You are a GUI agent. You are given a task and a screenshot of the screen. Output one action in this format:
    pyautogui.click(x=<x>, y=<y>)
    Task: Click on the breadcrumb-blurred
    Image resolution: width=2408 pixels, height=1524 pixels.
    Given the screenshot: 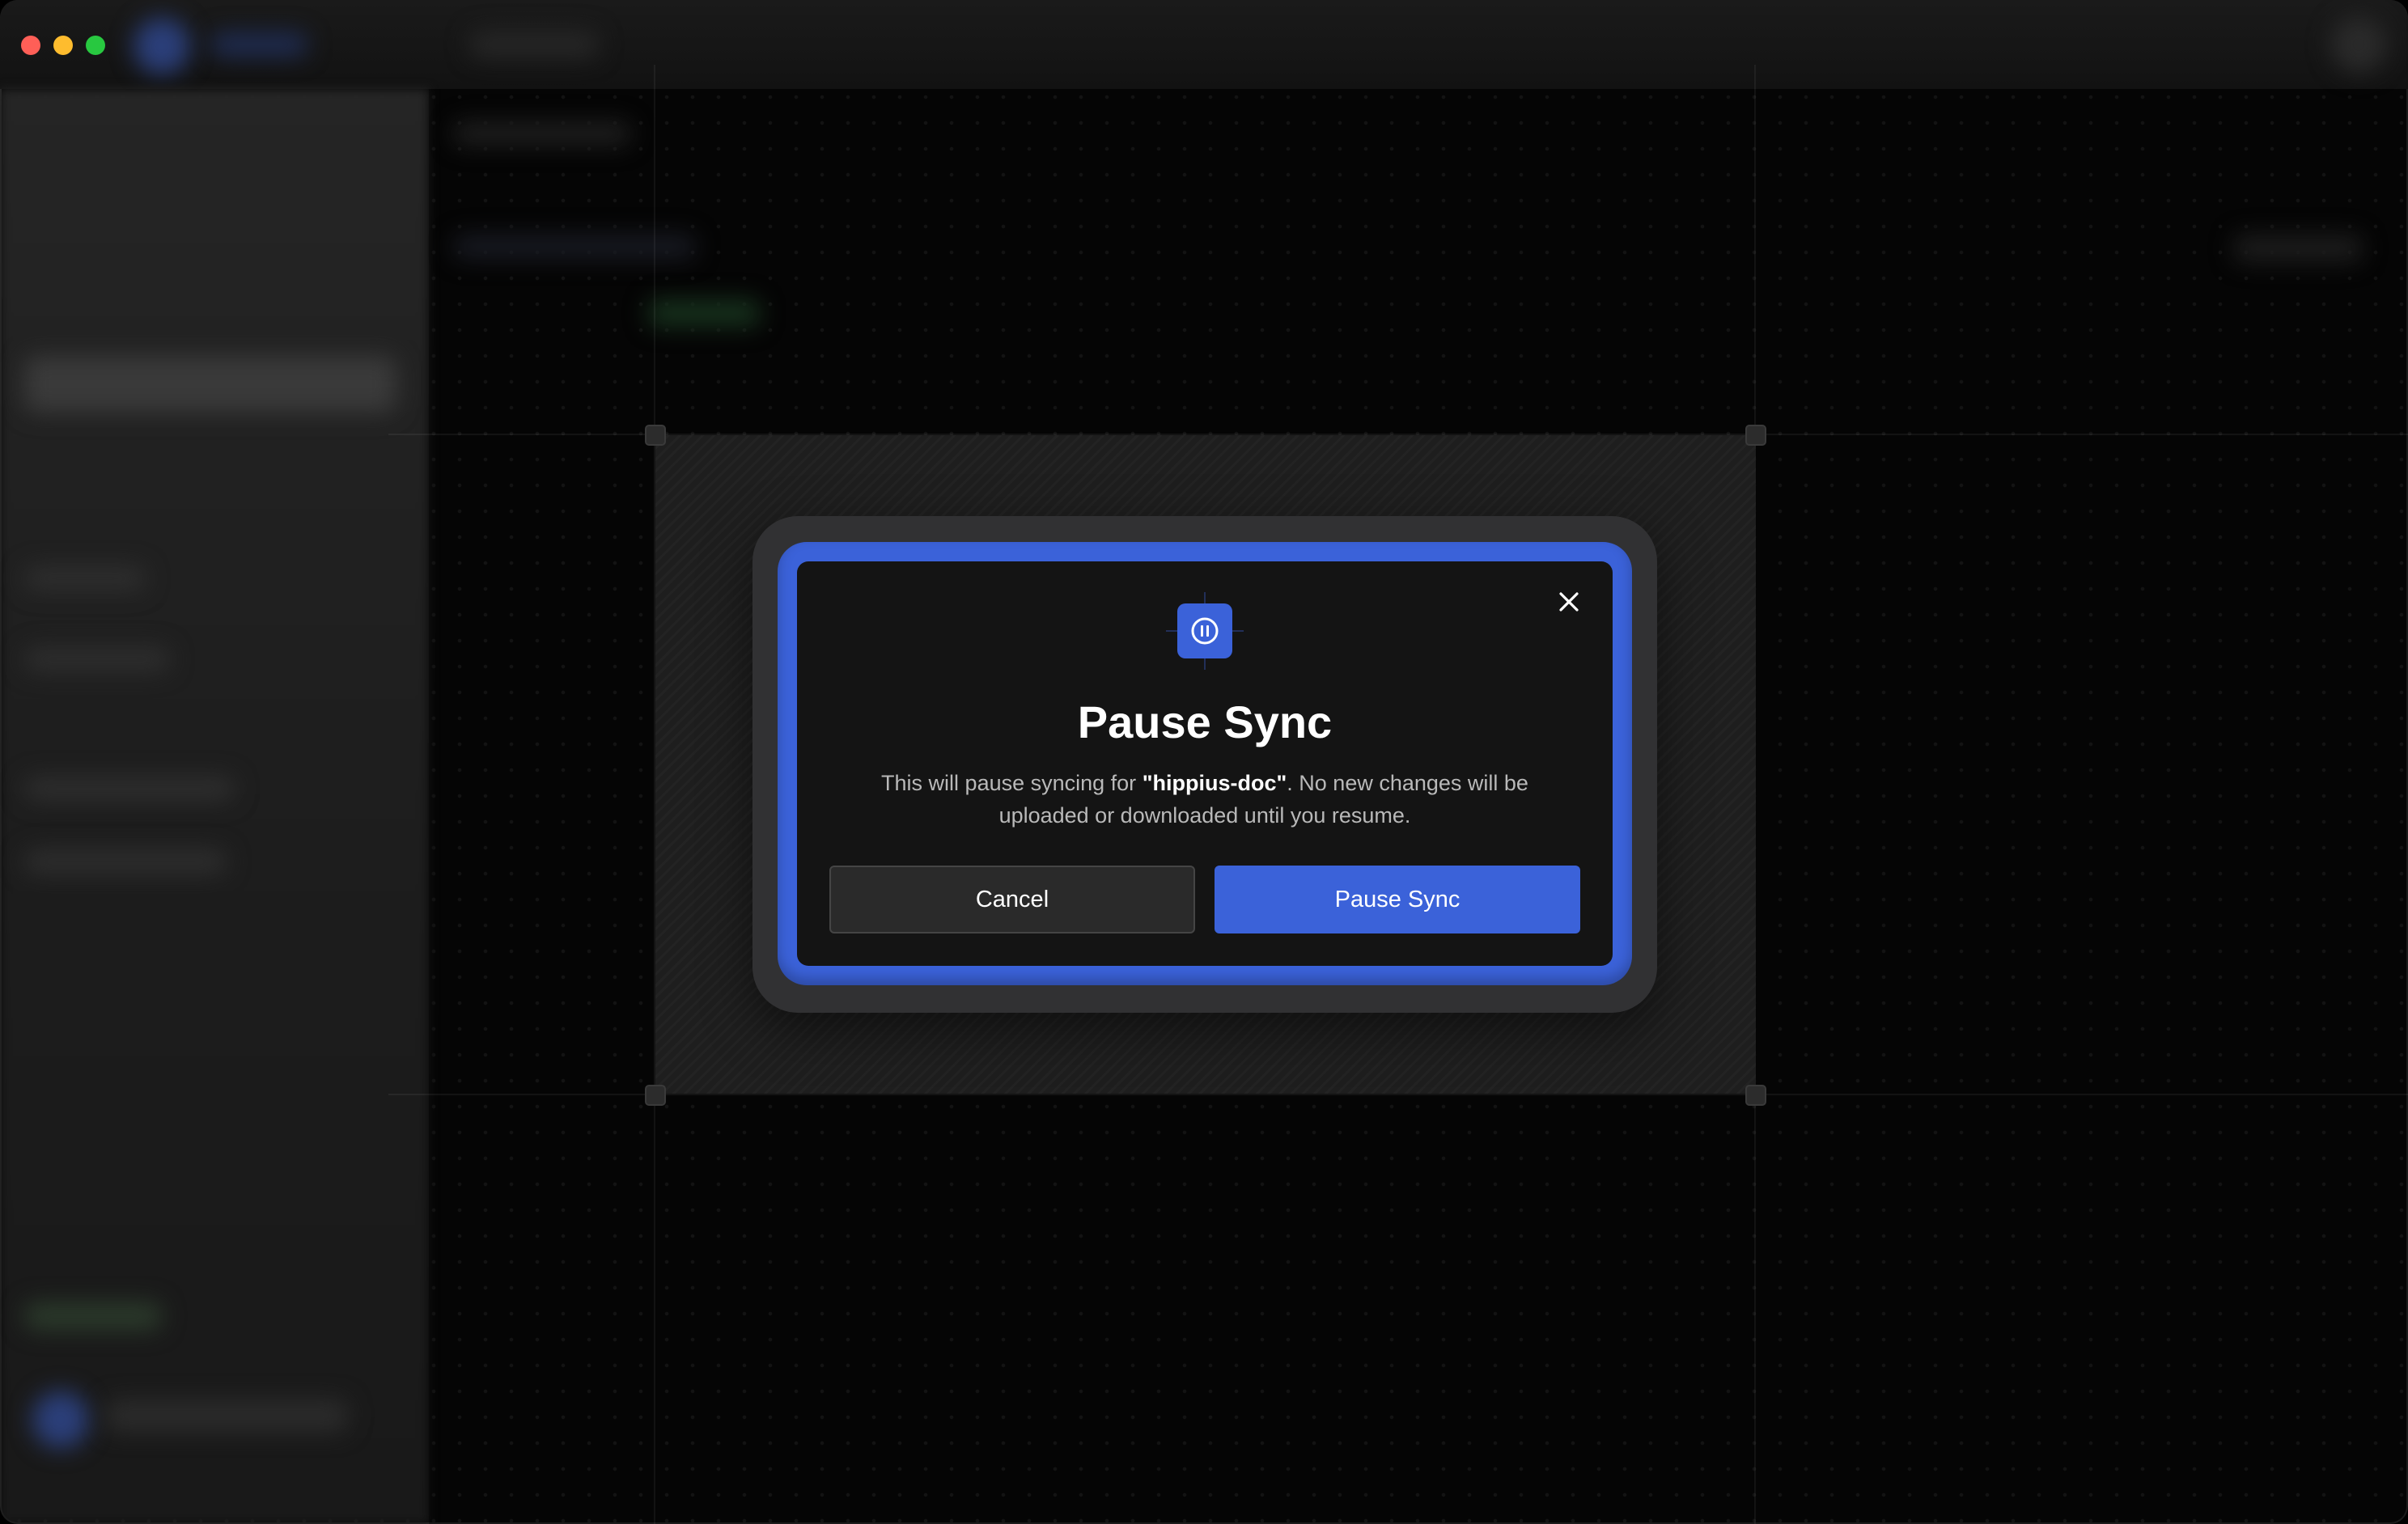 What is the action you would take?
    pyautogui.click(x=542, y=133)
    